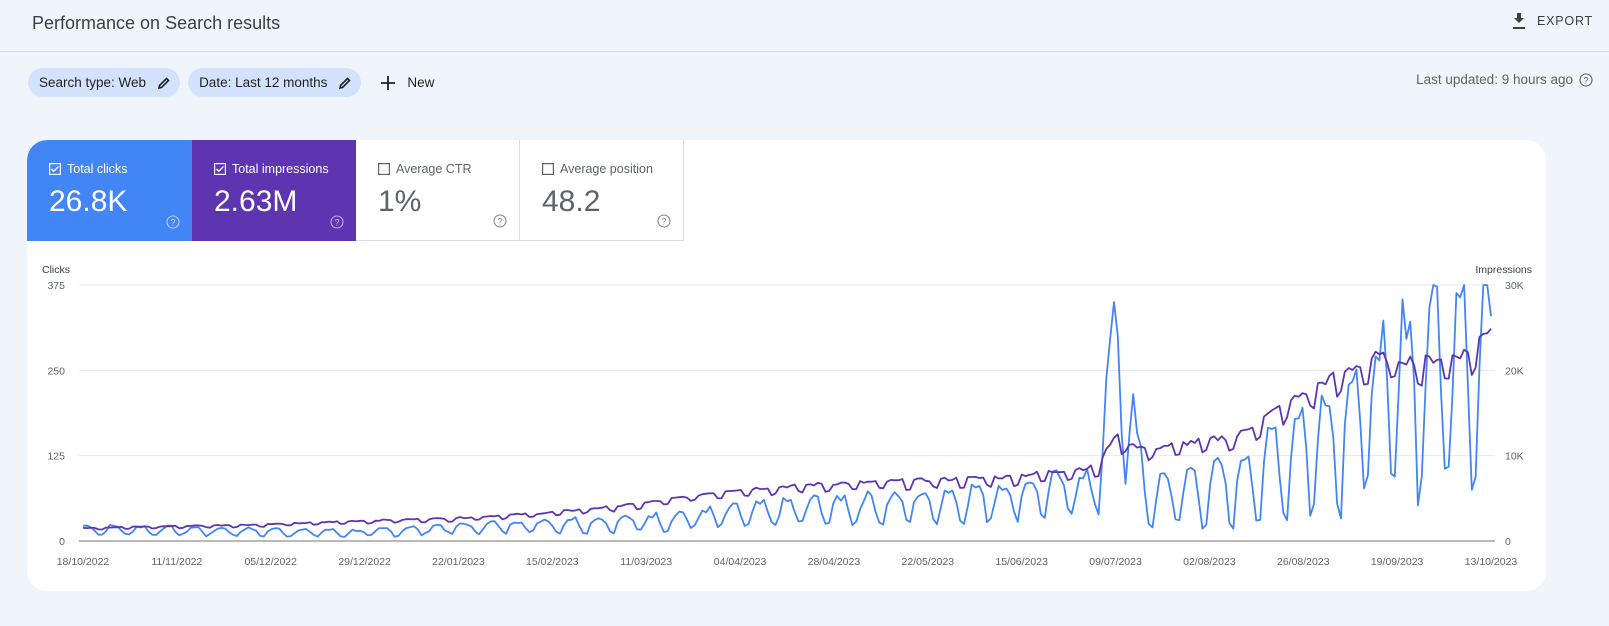 This screenshot has width=1609, height=626. Describe the element at coordinates (56, 371) in the screenshot. I see `left-tick-label: 250` at that location.